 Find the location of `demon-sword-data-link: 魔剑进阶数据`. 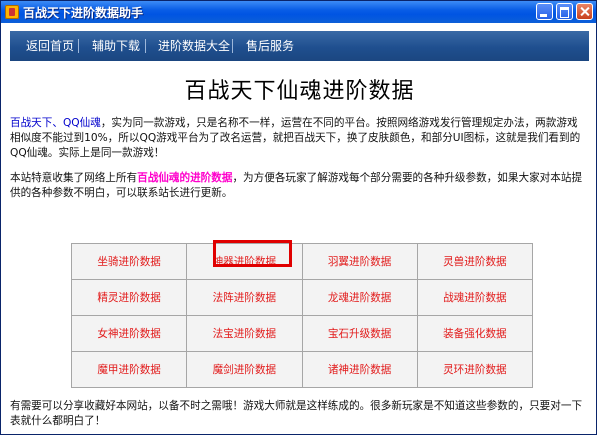

demon-sword-data-link: 魔剑进阶数据 is located at coordinates (245, 370).